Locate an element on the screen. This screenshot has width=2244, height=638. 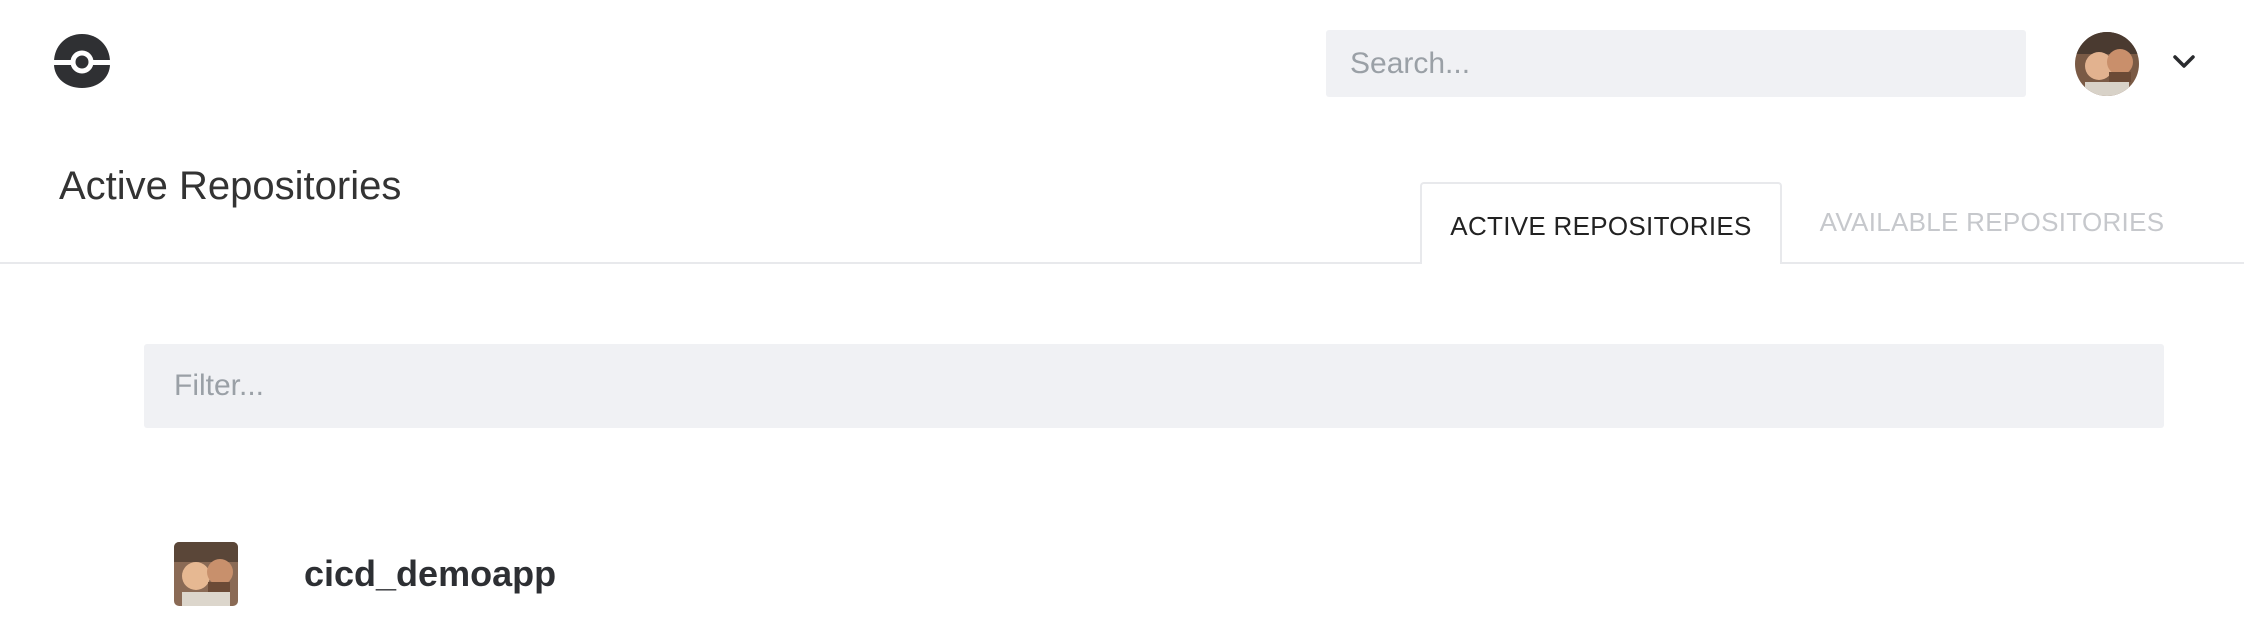
filter-input is located at coordinates (1154, 386).